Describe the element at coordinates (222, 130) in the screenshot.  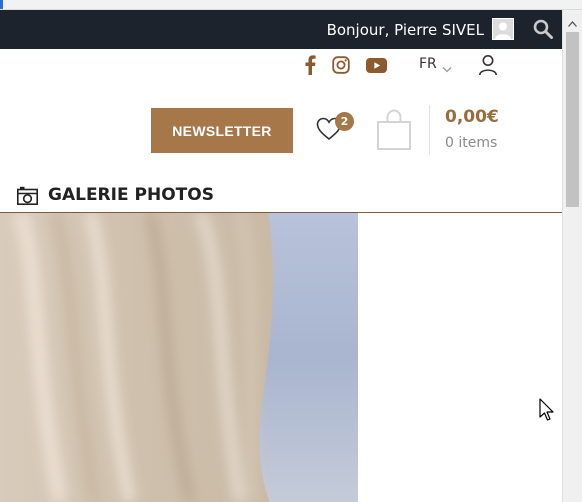
I see `newsletter-button: NEWSLETTER` at that location.